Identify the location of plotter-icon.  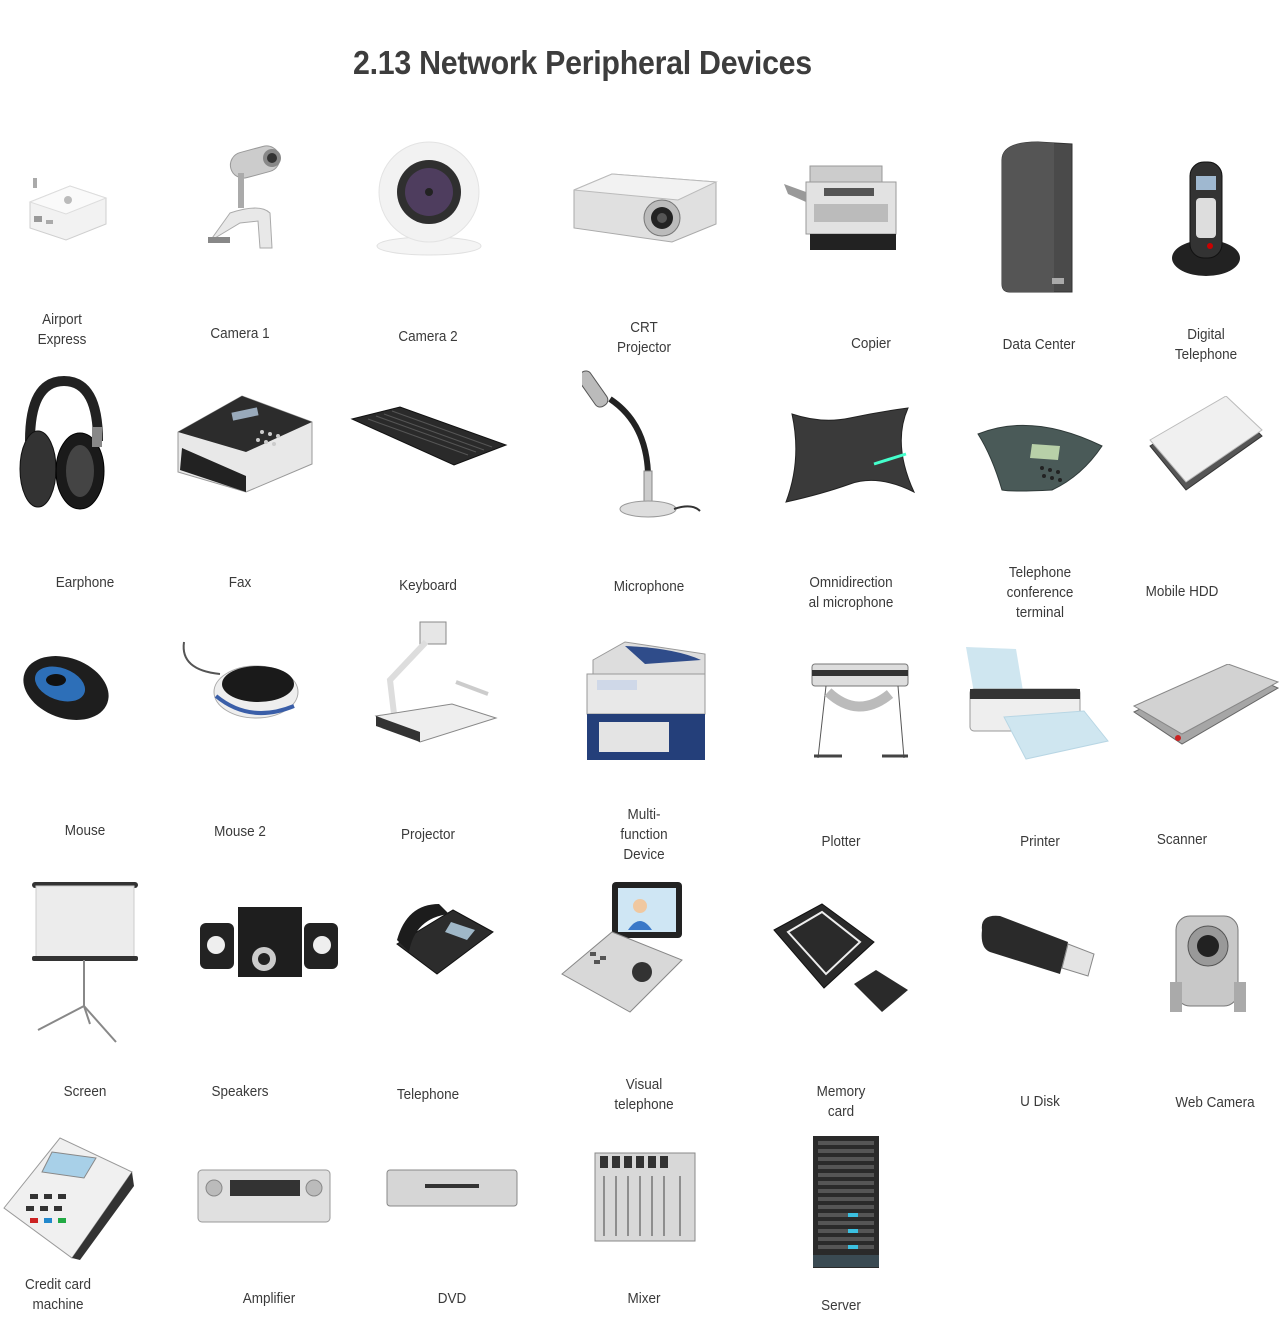
(860, 711).